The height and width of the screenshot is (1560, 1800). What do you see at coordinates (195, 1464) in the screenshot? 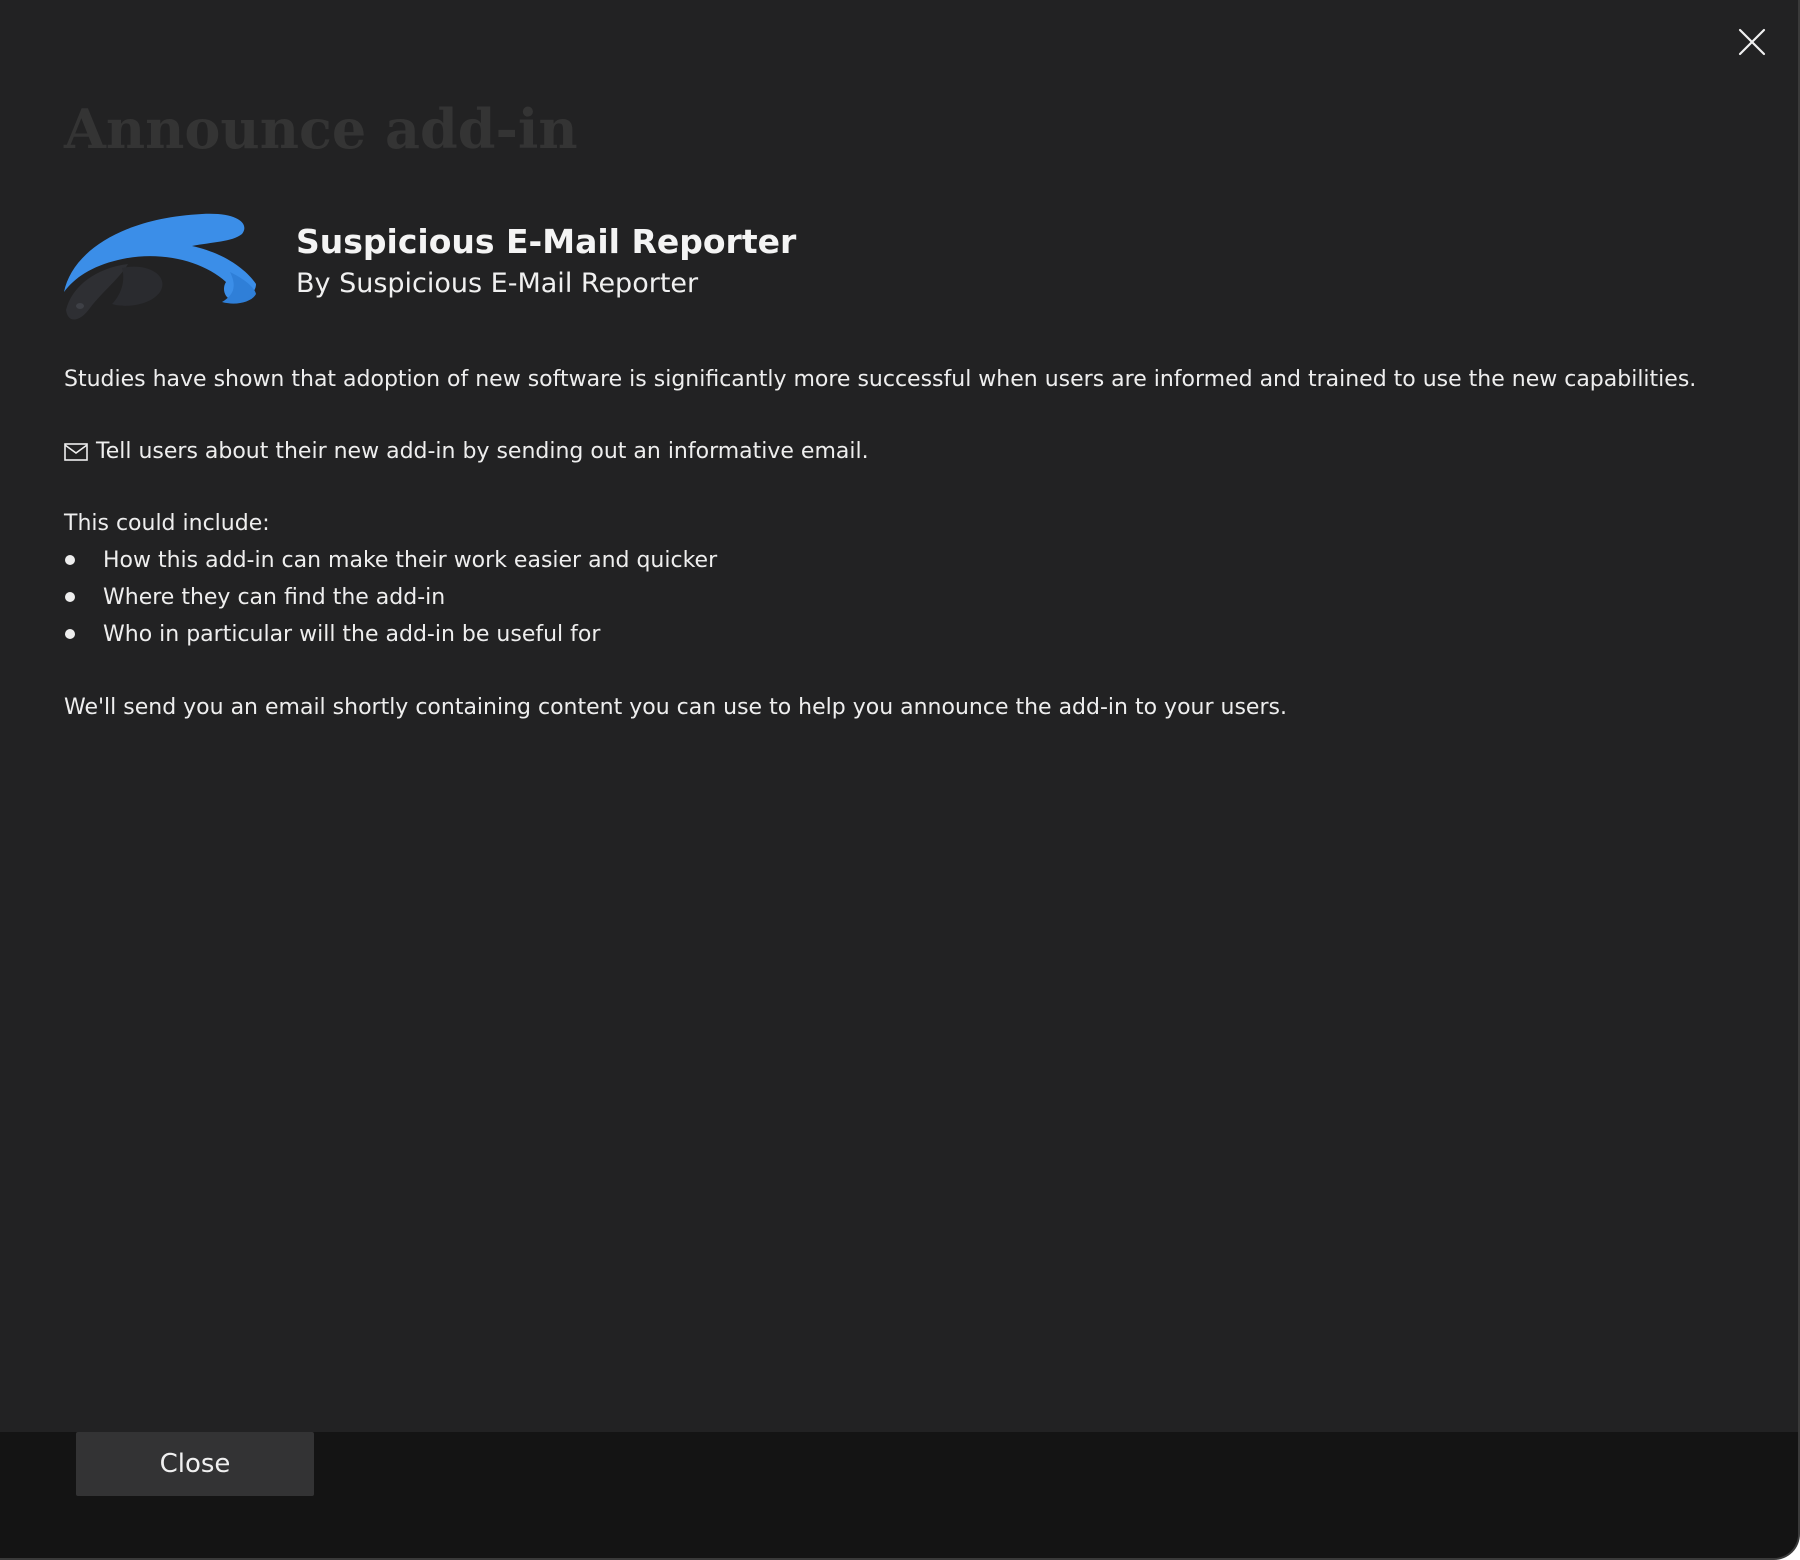
I see `close-button: Close` at bounding box center [195, 1464].